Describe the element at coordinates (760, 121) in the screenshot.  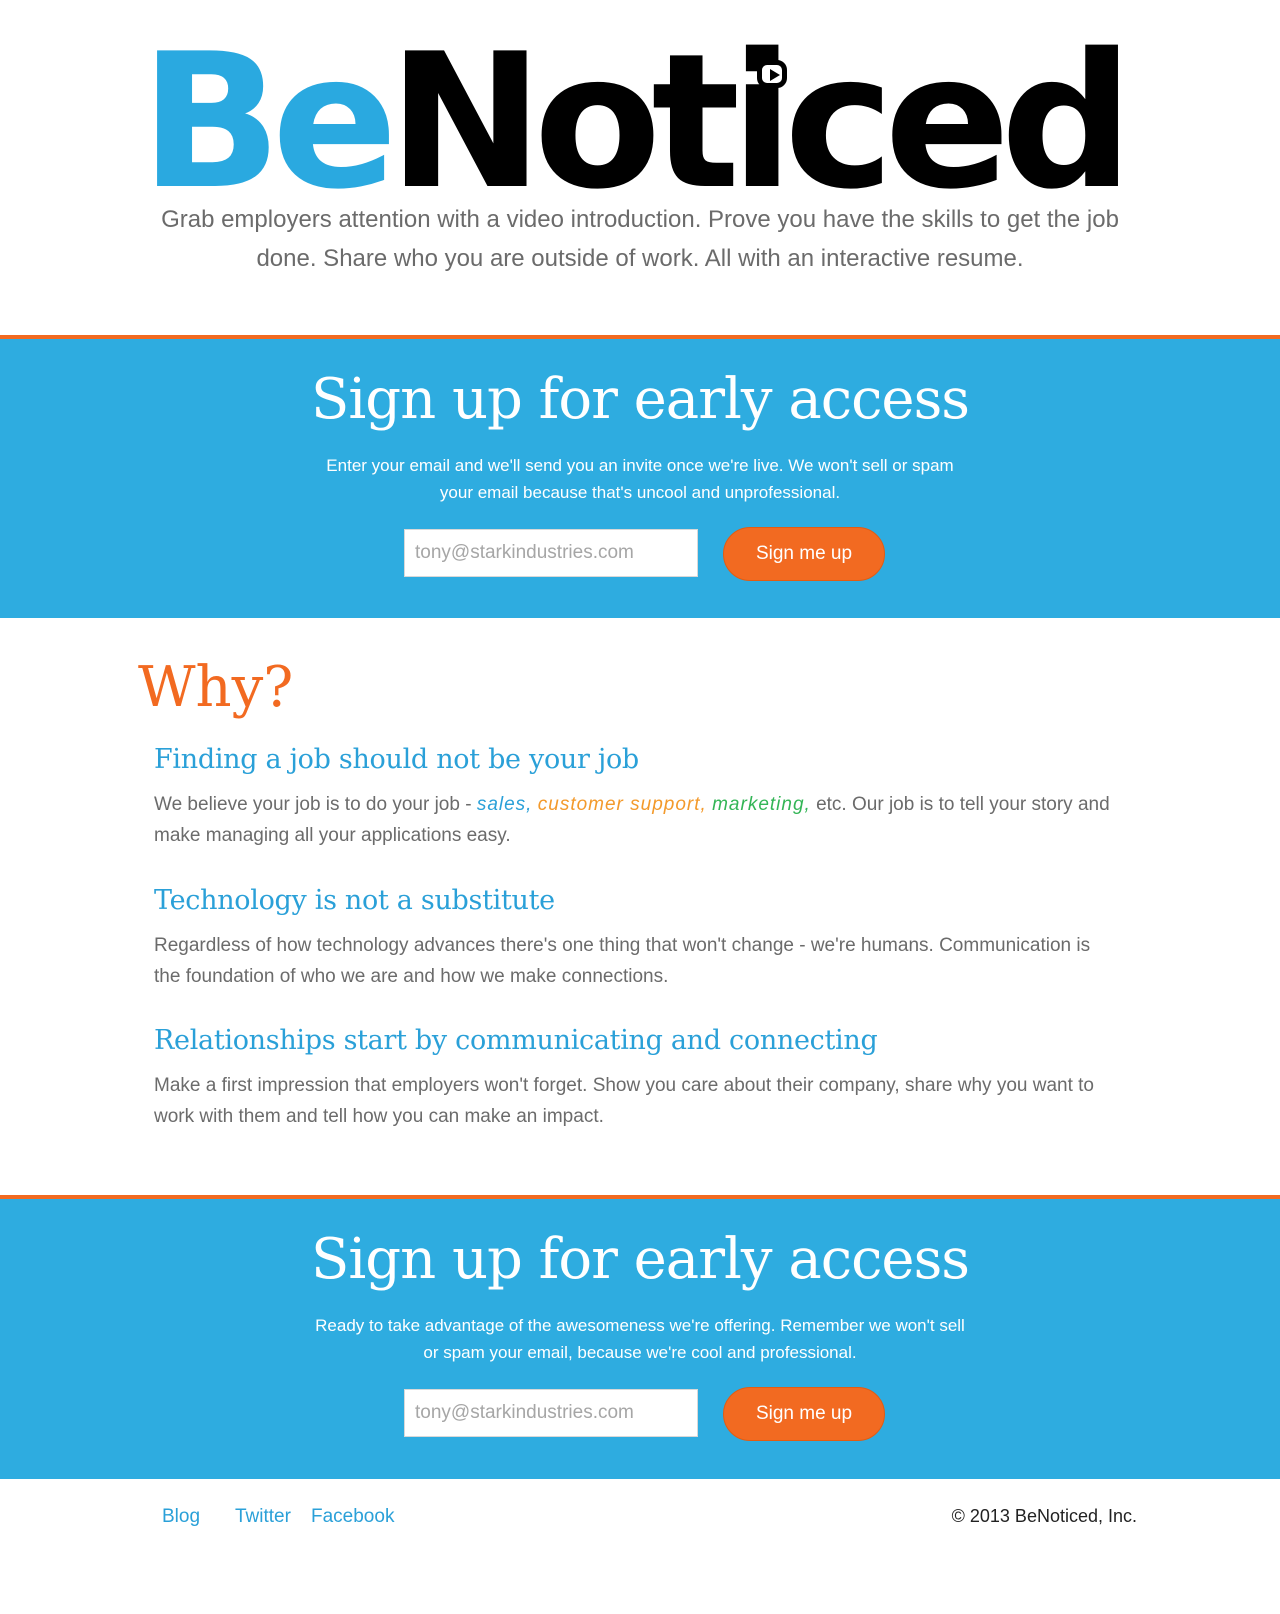
I see `logo-noticed: Noticed` at that location.